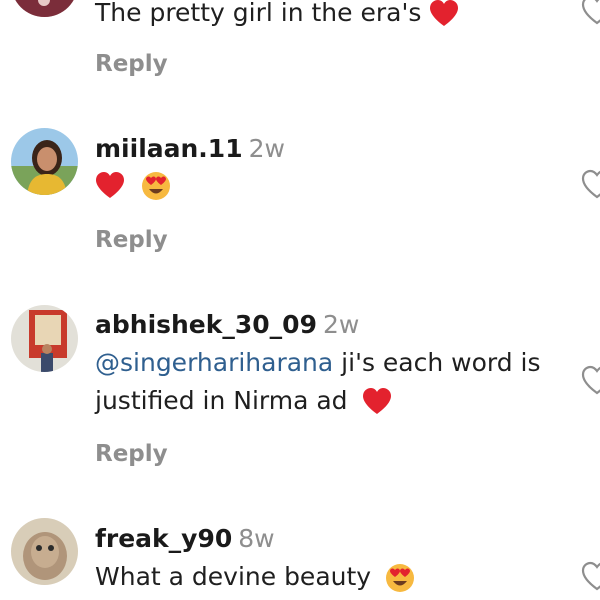 This screenshot has width=600, height=600. What do you see at coordinates (169, 148) in the screenshot?
I see `username: miilaan.11` at bounding box center [169, 148].